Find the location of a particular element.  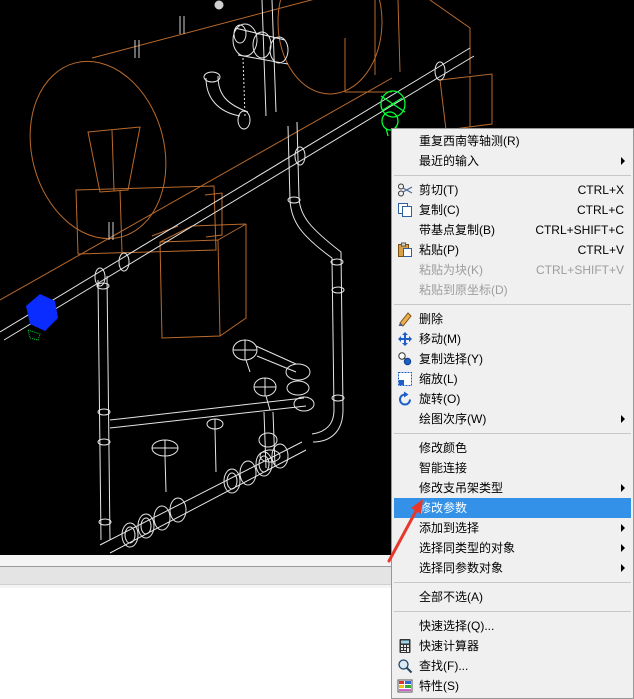

menu-item-modify-color: 修改颜色 is located at coordinates (512, 448).